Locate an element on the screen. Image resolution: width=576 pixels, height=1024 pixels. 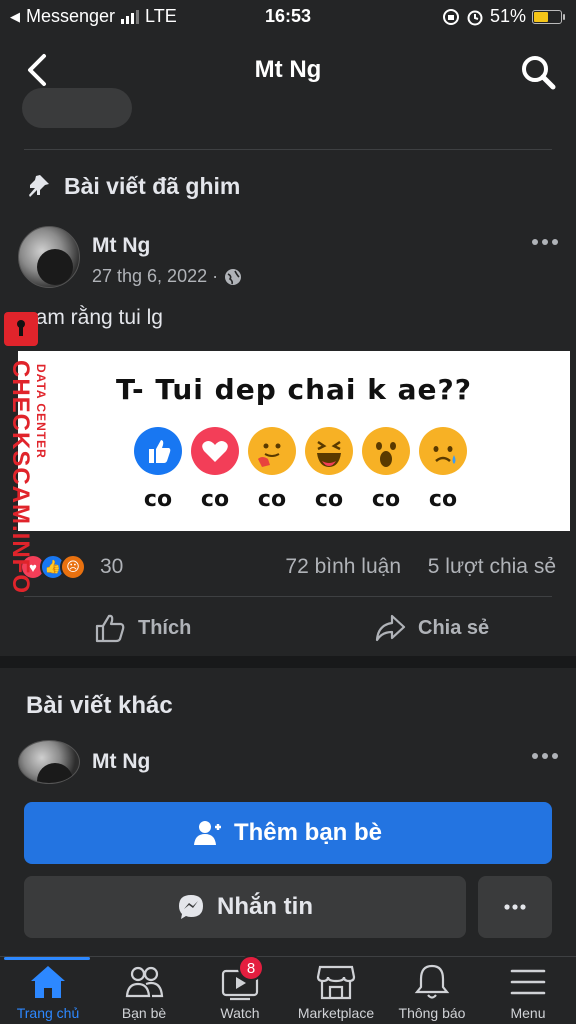
battery-icon is located at coordinates (548, 16).